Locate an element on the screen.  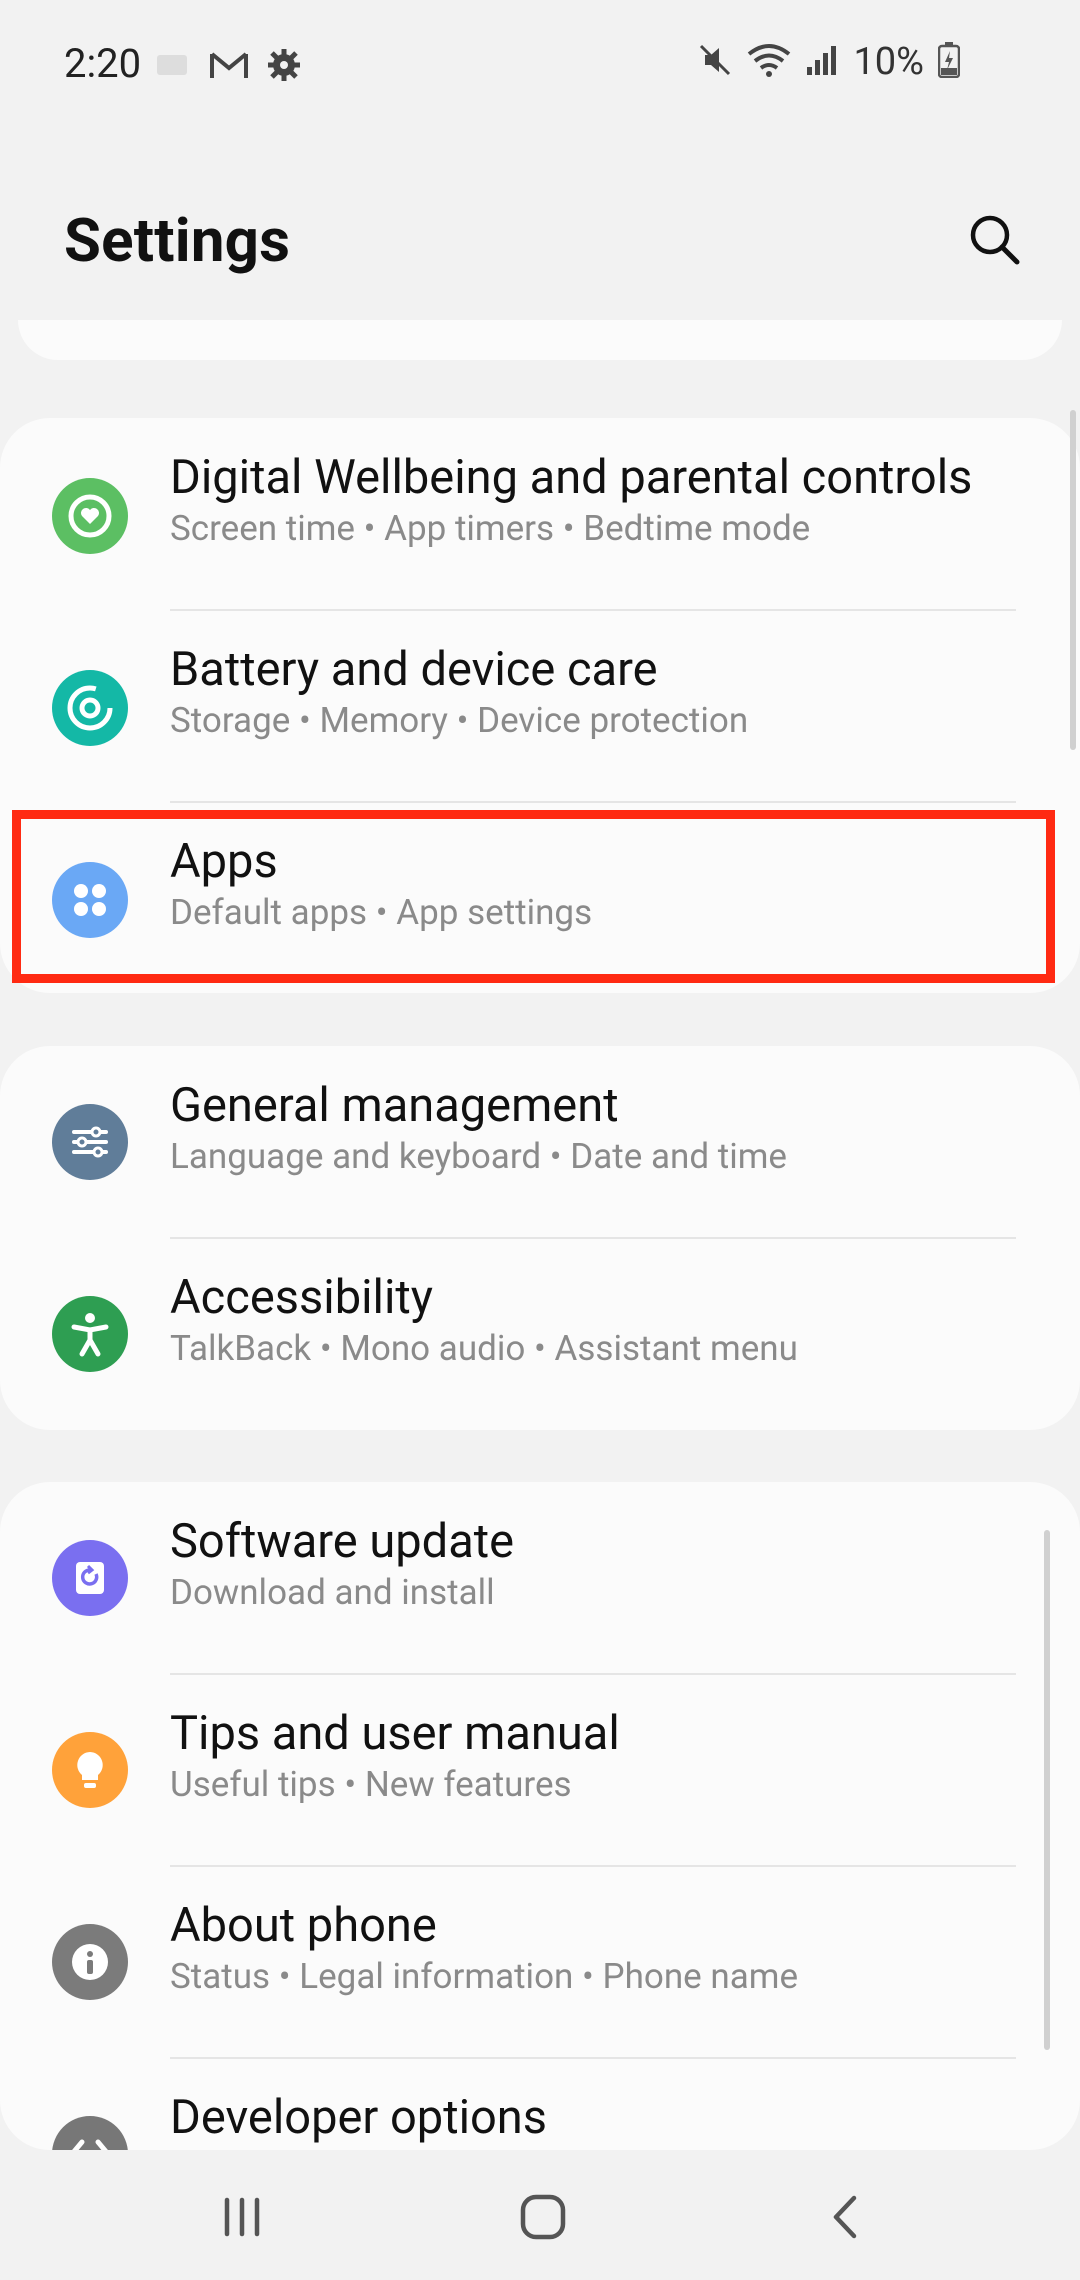
home-button is located at coordinates (543, 2217).